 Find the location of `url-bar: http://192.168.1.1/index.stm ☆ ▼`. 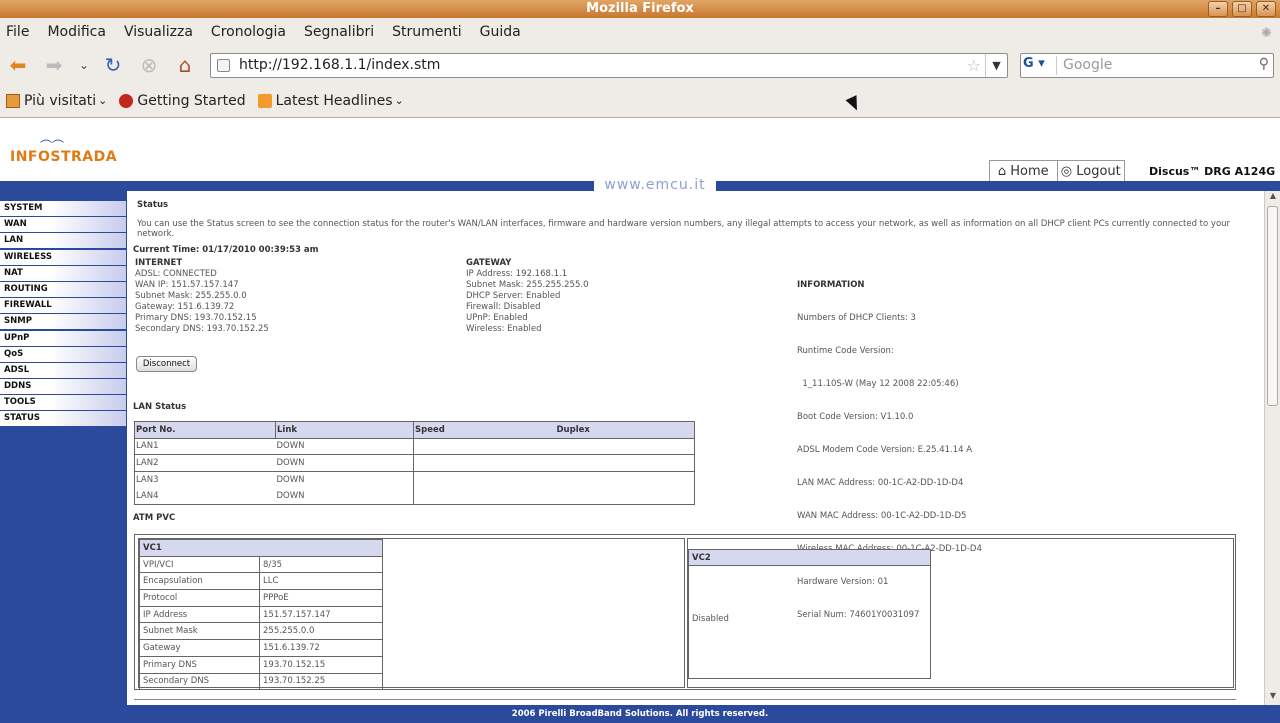

url-bar: http://192.168.1.1/index.stm ☆ ▼ is located at coordinates (609, 65).